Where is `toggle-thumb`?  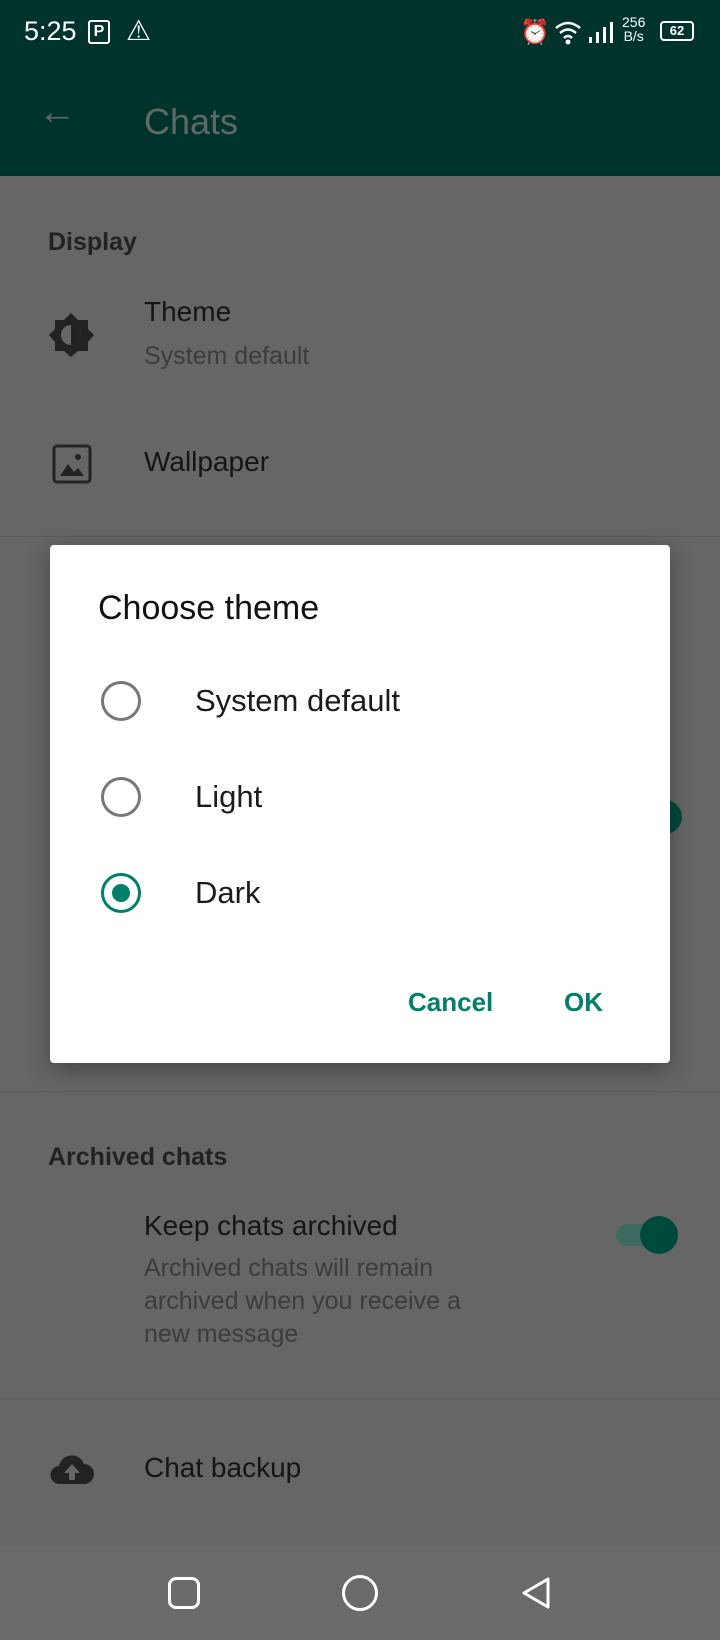 toggle-thumb is located at coordinates (659, 1235).